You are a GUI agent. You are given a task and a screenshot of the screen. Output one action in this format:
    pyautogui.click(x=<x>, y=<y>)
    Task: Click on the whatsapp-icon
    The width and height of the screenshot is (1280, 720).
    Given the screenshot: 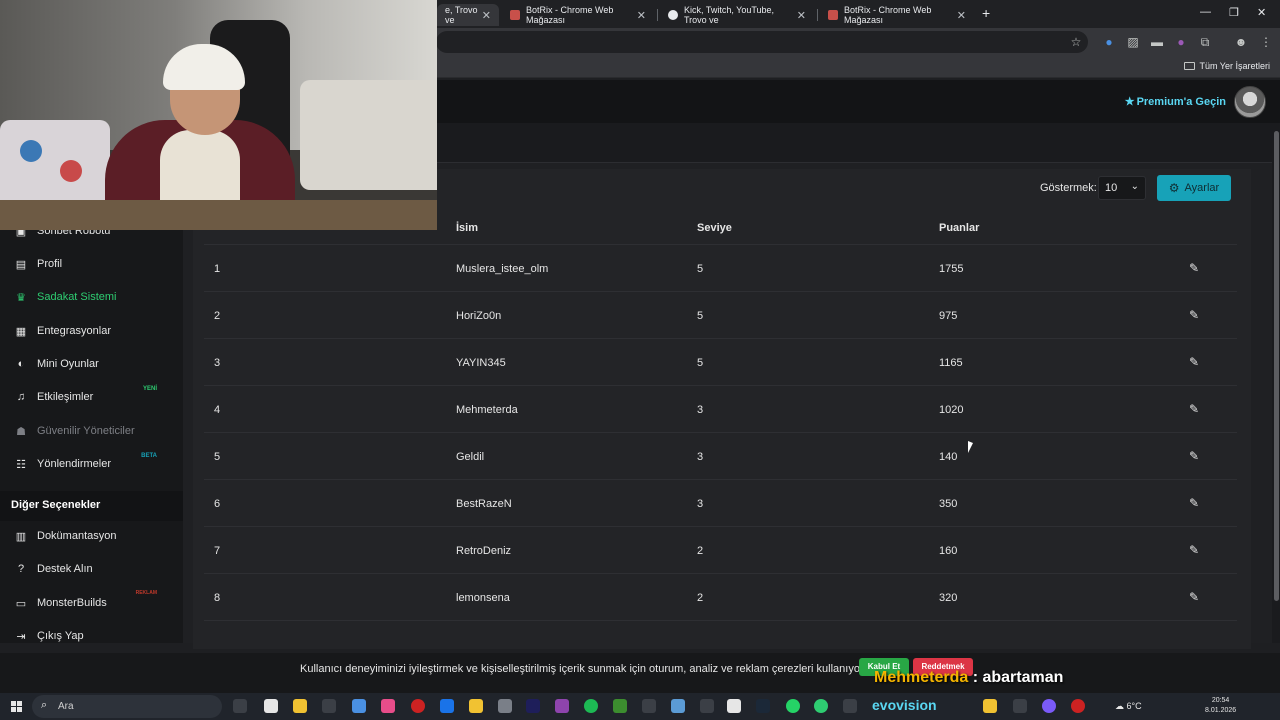 What is the action you would take?
    pyautogui.click(x=793, y=706)
    